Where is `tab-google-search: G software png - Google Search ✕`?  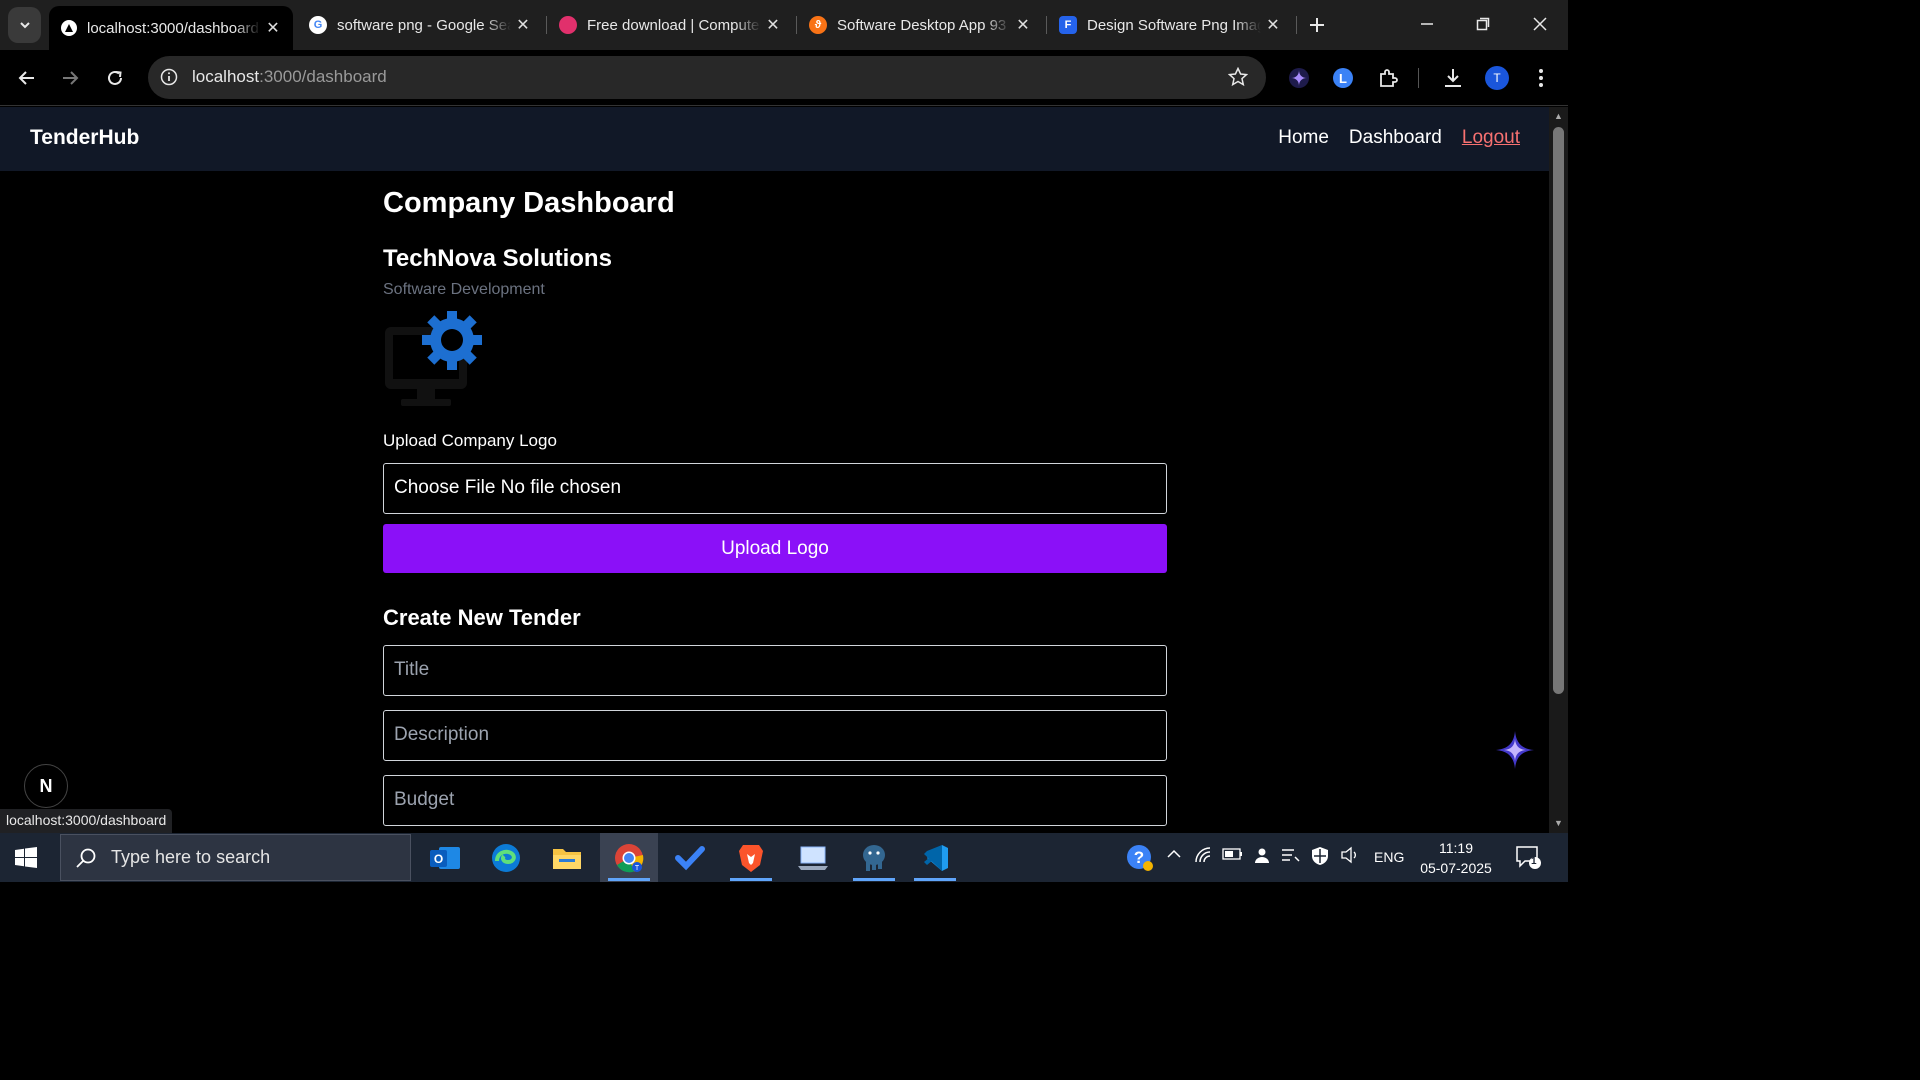 tab-google-search: G software png - Google Search ✕ is located at coordinates (420, 25).